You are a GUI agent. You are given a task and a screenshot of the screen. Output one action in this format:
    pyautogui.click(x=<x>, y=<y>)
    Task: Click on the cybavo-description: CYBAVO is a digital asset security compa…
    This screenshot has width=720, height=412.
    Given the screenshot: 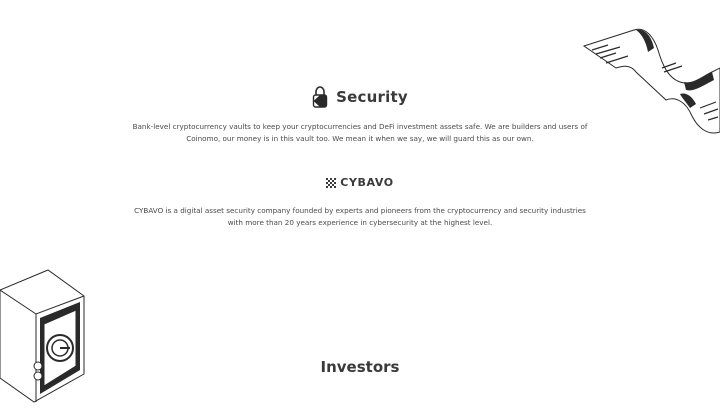 What is the action you would take?
    pyautogui.click(x=360, y=217)
    